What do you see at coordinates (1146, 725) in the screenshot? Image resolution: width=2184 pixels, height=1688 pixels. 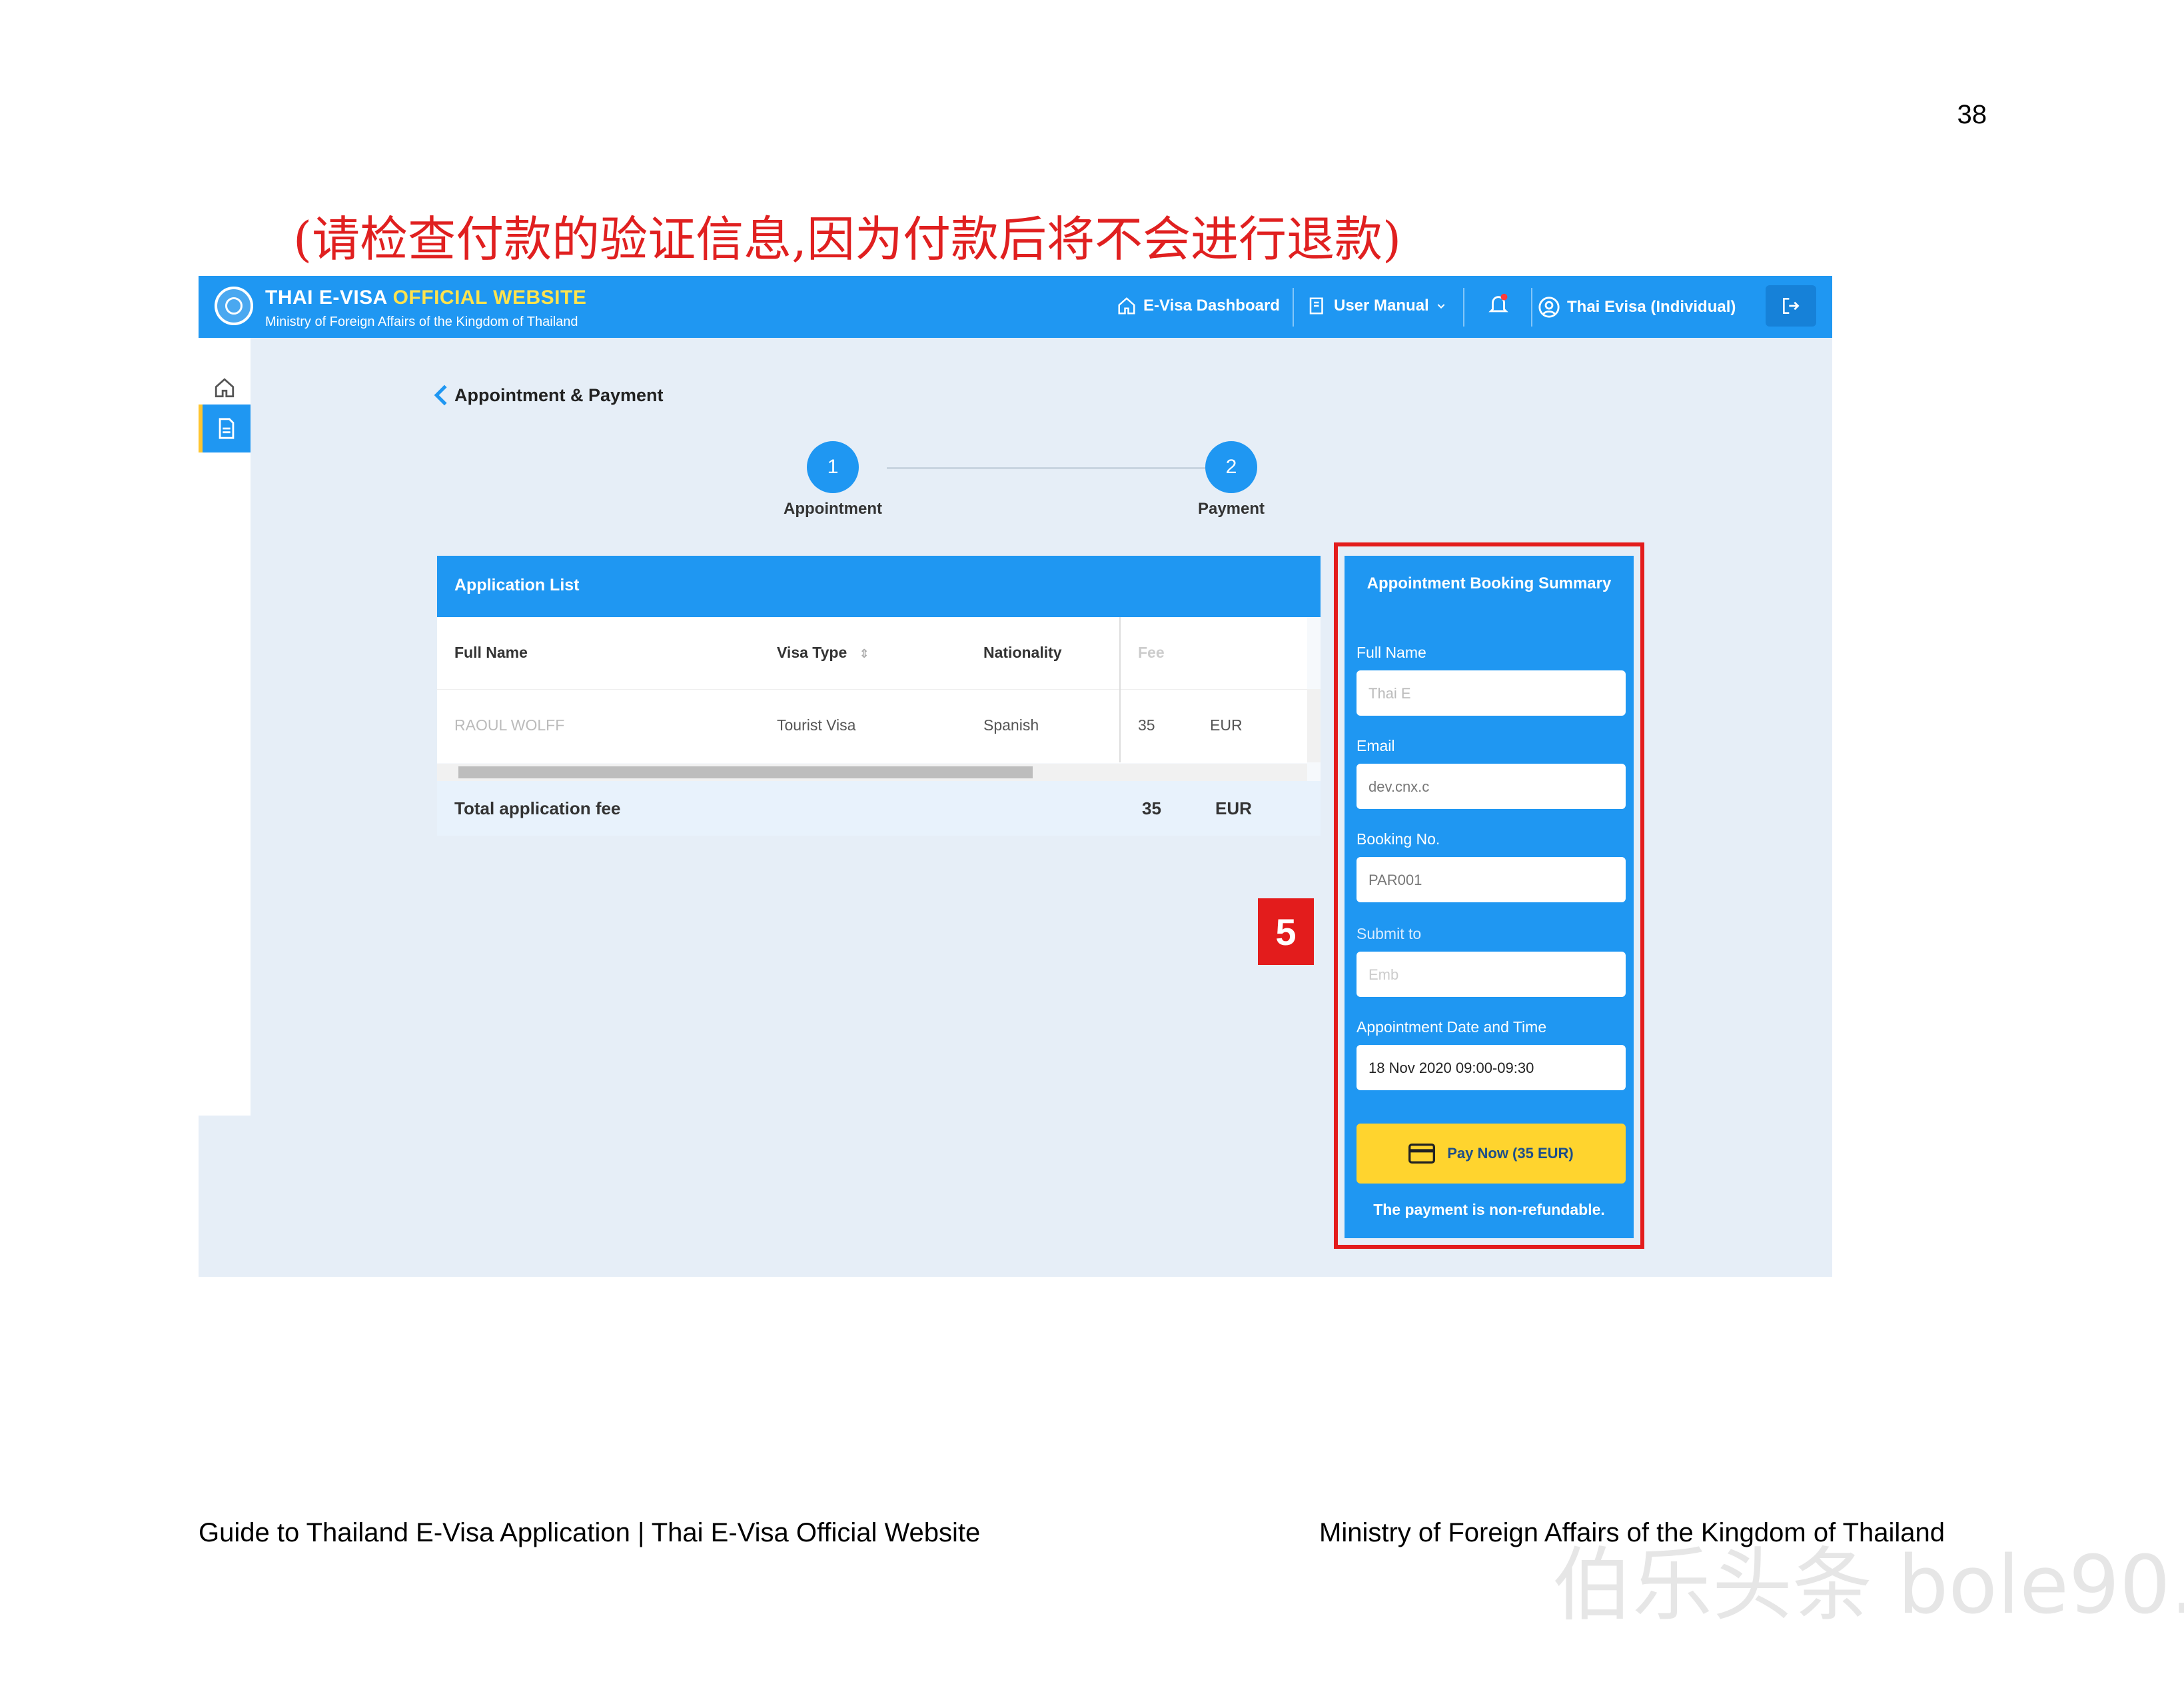 I see `cell-fee: 35` at bounding box center [1146, 725].